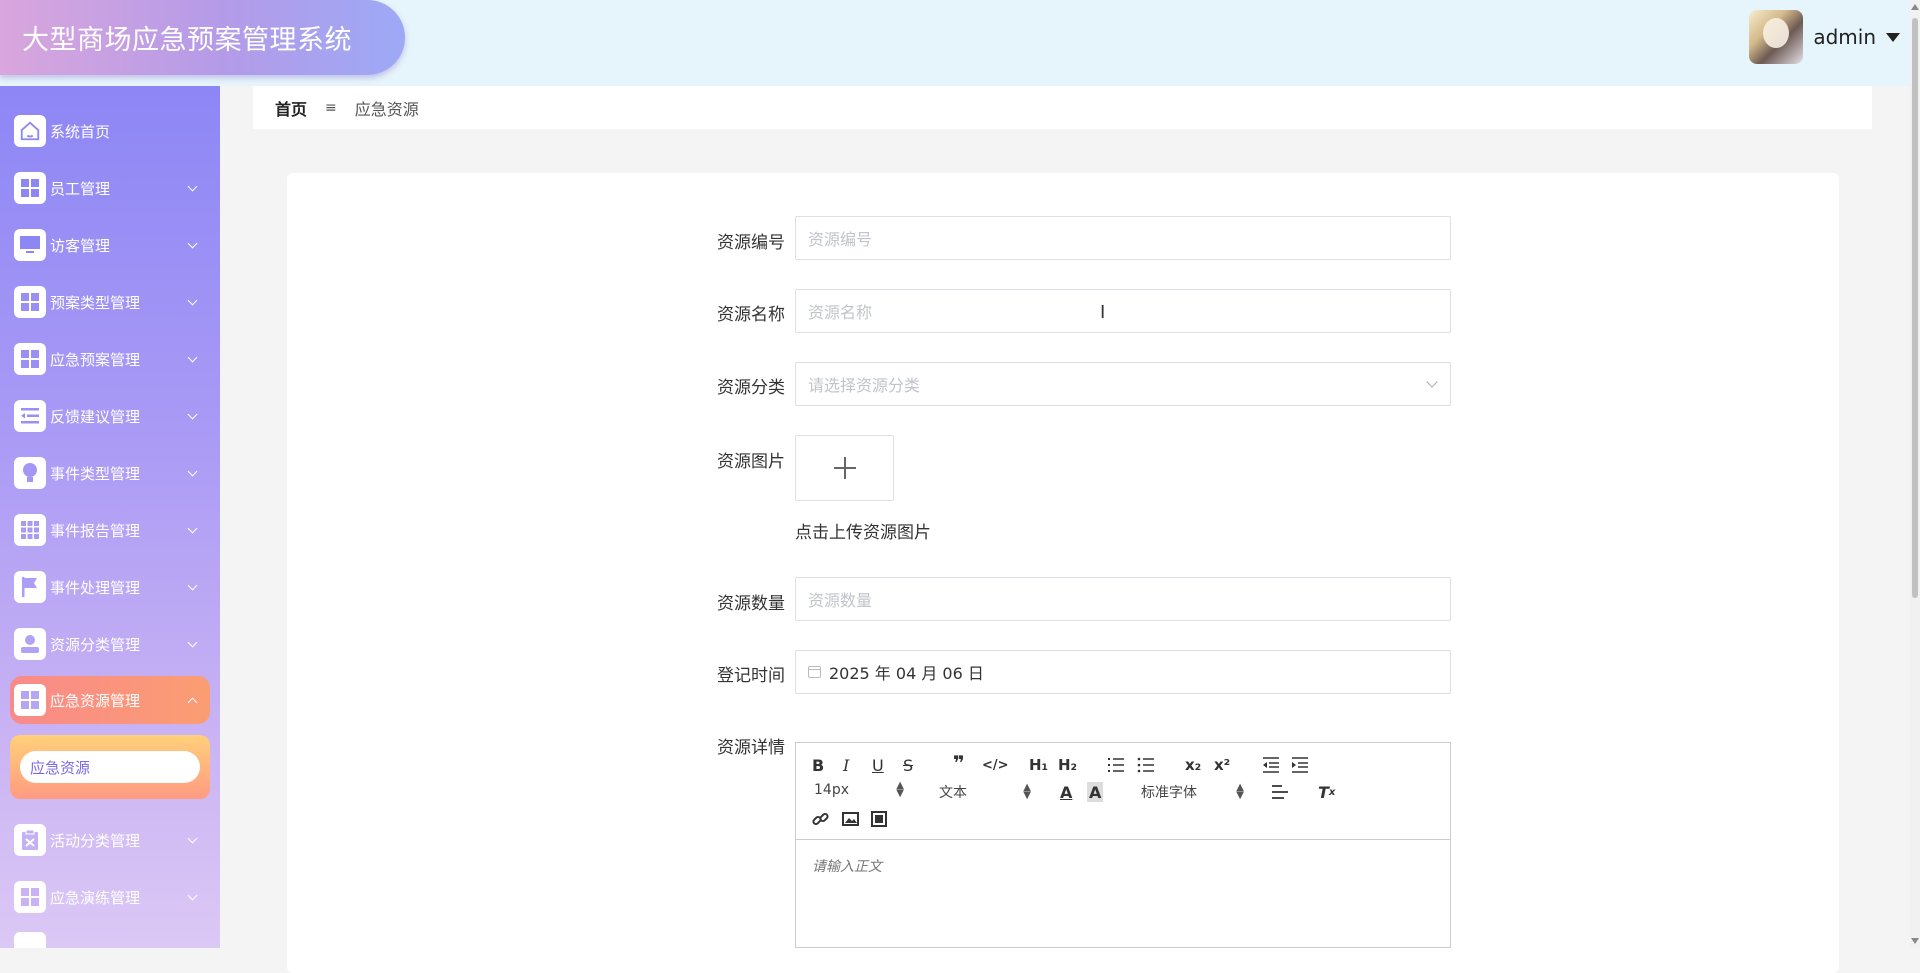 Image resolution: width=1920 pixels, height=973 pixels. Describe the element at coordinates (1893, 37) in the screenshot. I see `caret-down-icon` at that location.